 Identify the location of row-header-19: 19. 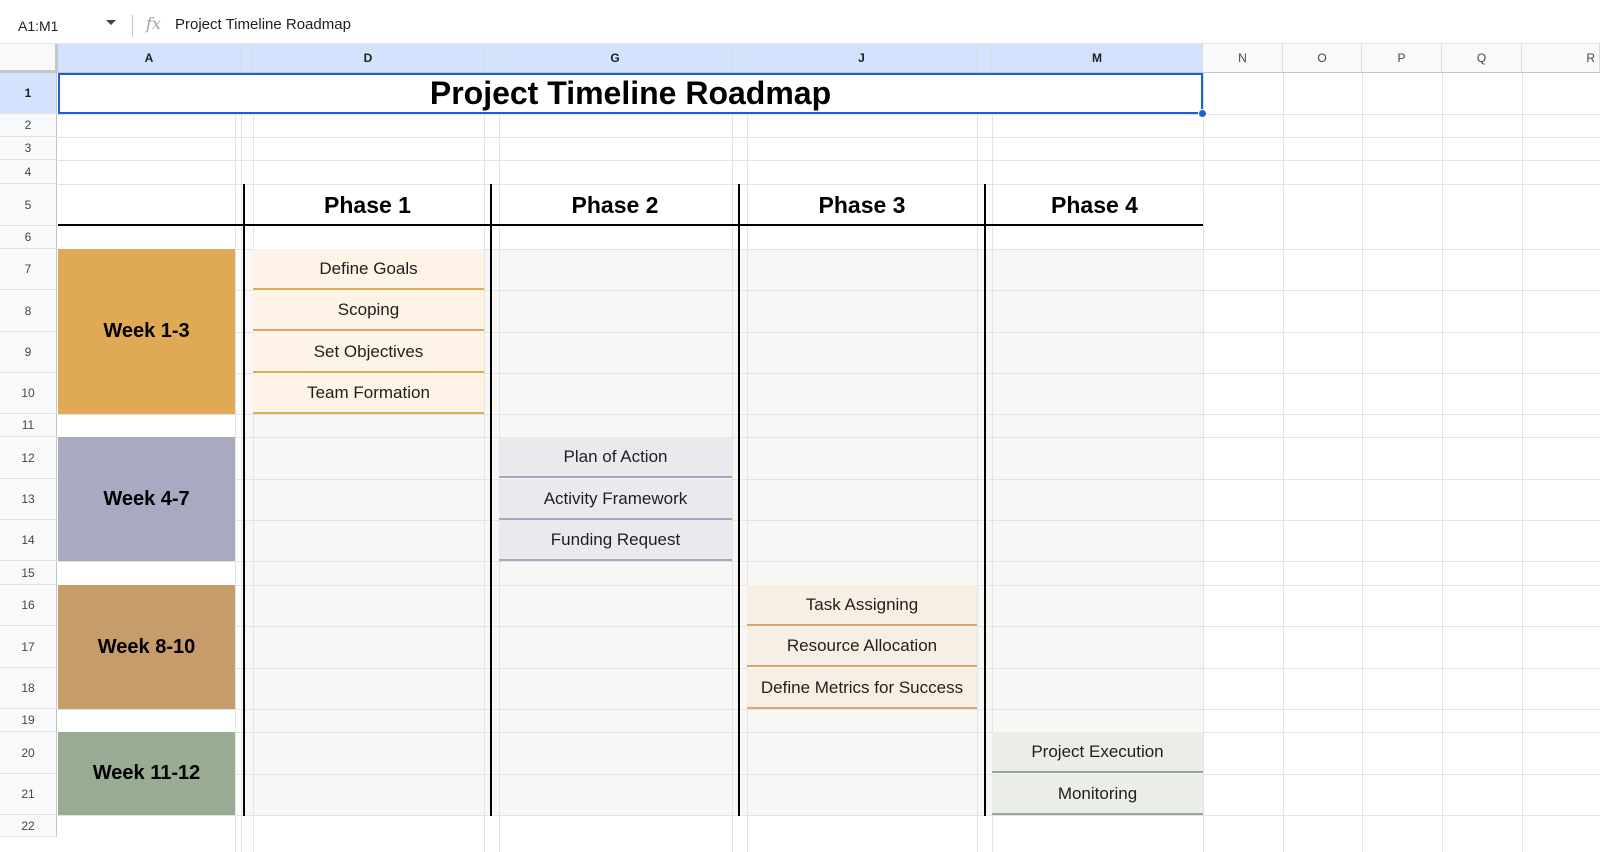
(28, 720).